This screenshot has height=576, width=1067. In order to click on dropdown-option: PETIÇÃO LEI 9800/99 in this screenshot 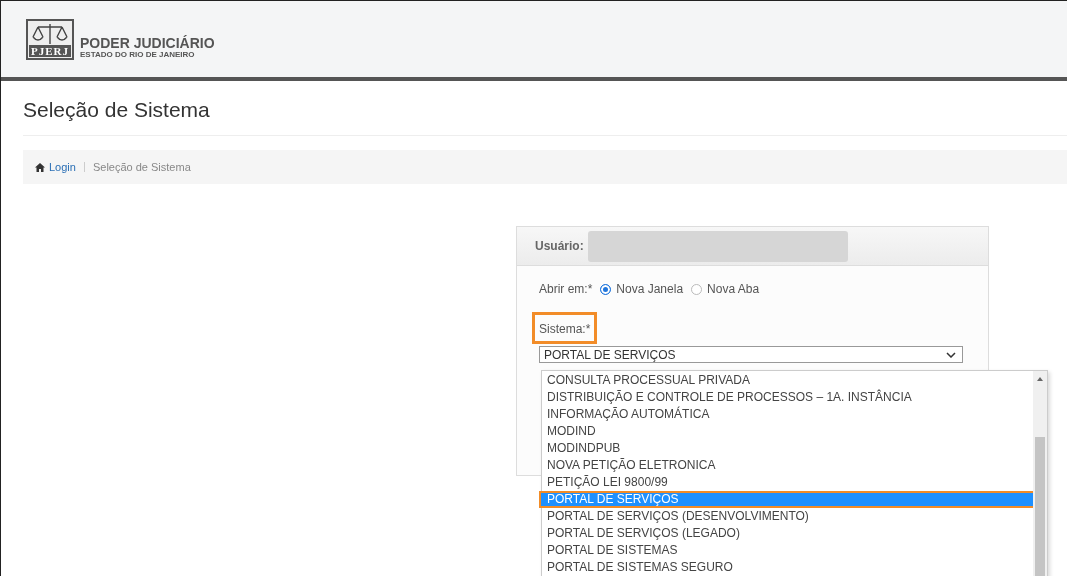, I will do `click(787, 482)`.